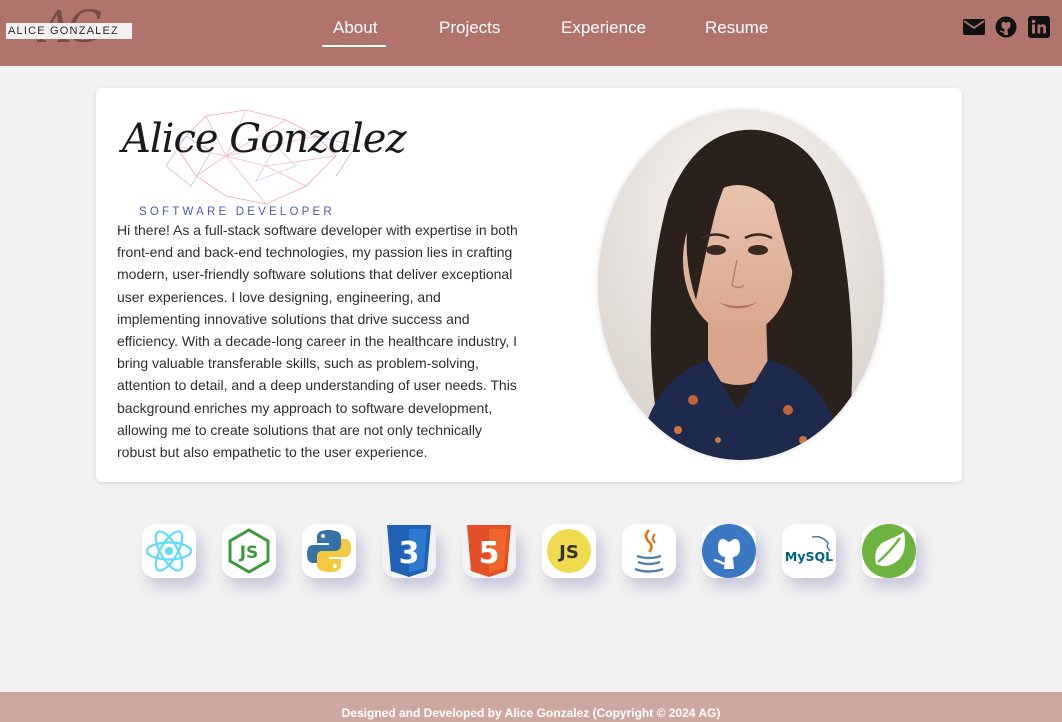 Image resolution: width=1062 pixels, height=722 pixels. I want to click on github-skill-icon, so click(729, 551).